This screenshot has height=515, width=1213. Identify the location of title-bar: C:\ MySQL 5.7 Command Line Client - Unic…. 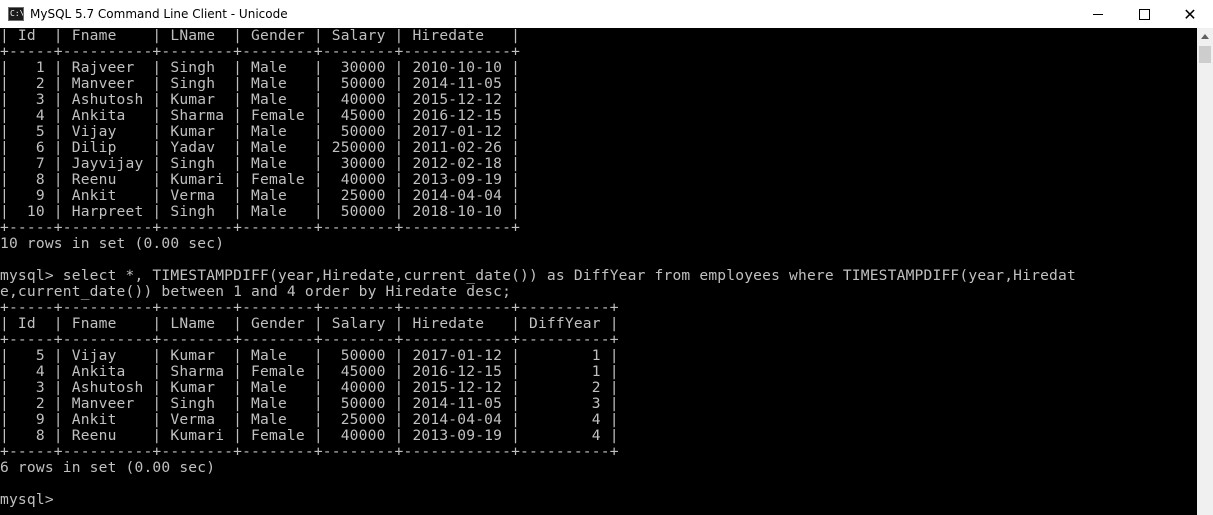
(606, 14).